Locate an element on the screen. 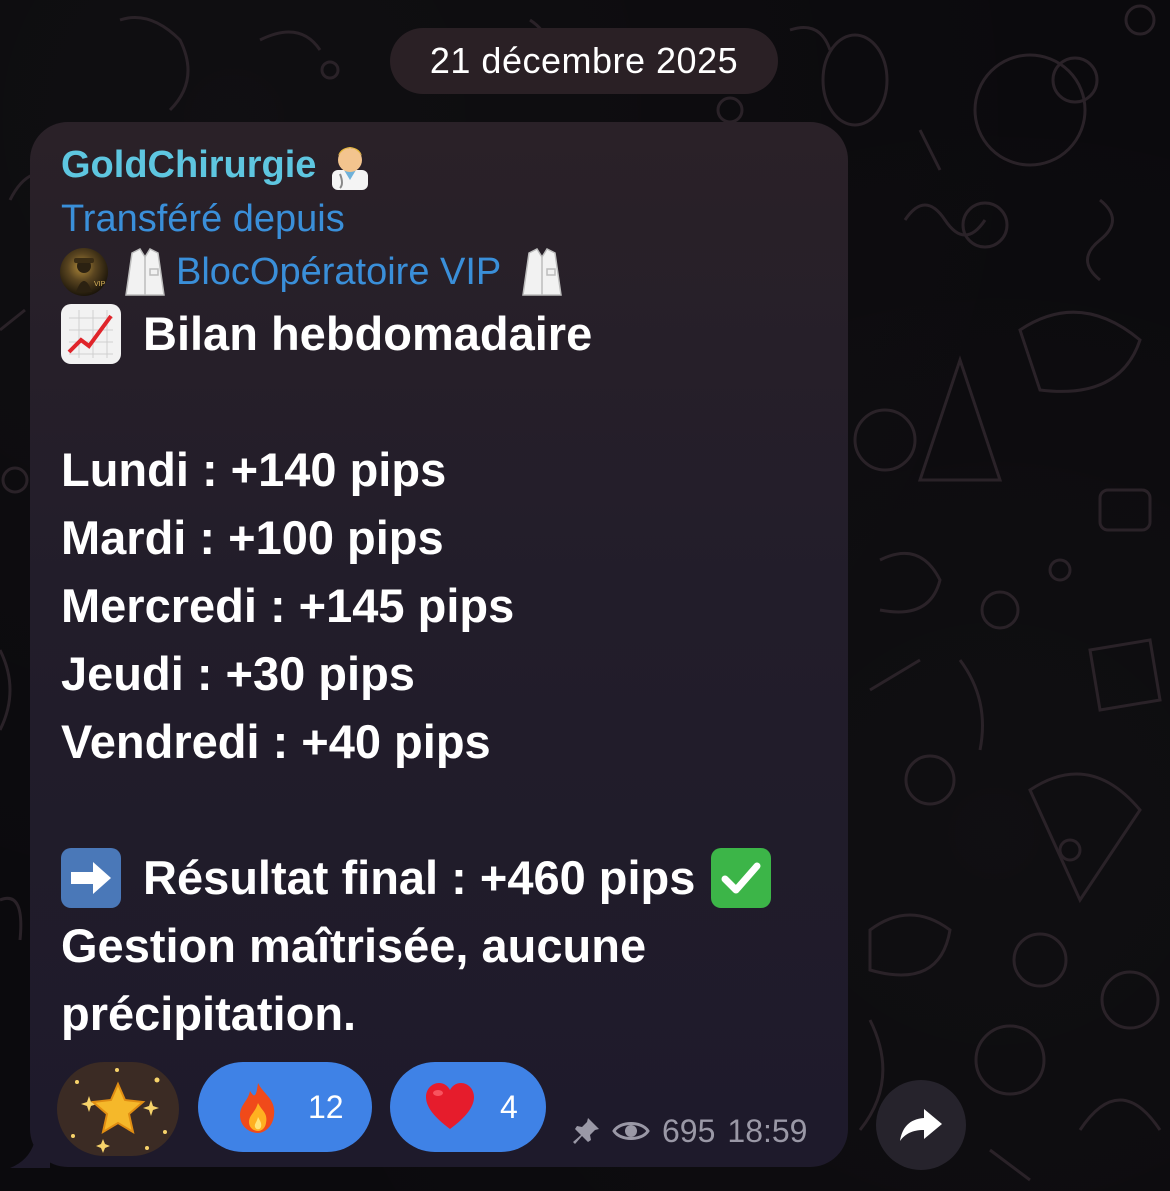 The height and width of the screenshot is (1191, 1170). view-count: 695 is located at coordinates (689, 1130).